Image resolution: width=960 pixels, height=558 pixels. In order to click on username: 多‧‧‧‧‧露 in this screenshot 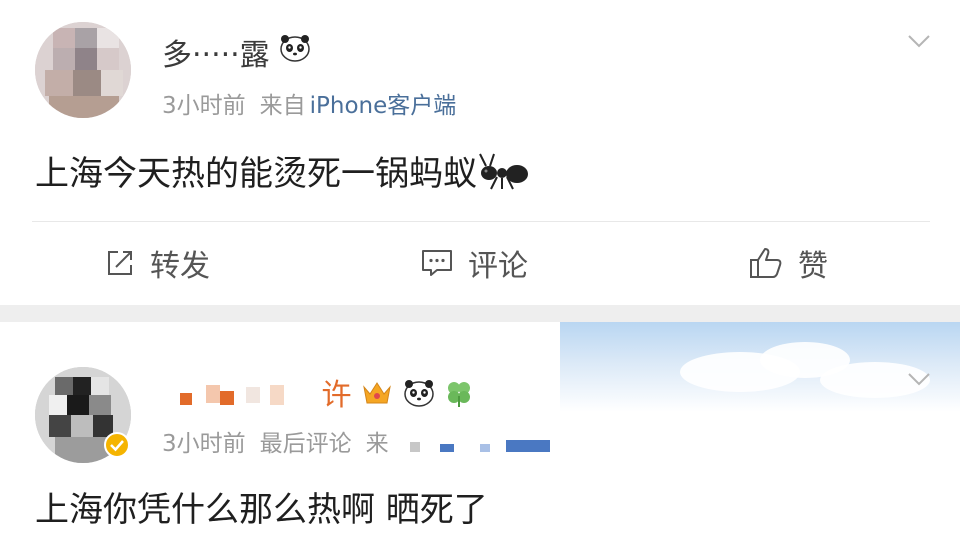, I will do `click(236, 52)`.